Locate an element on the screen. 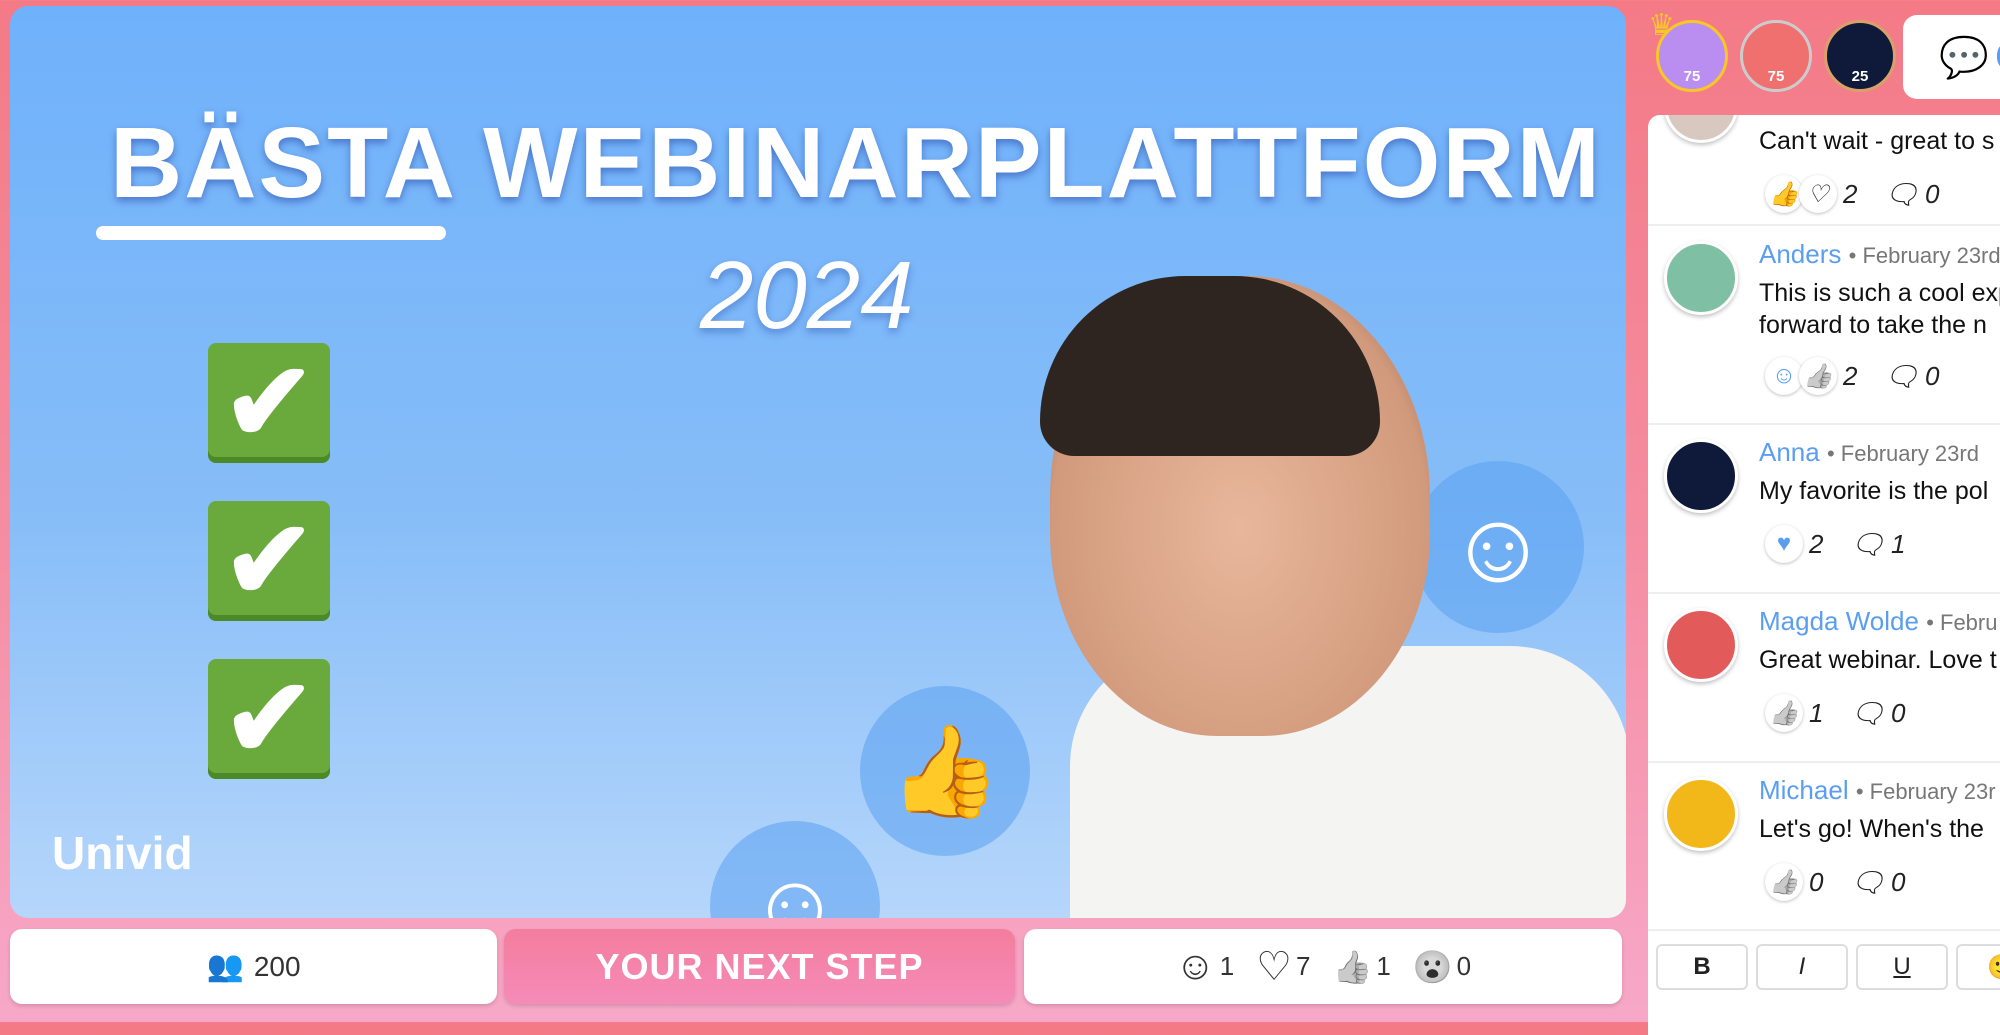  slide-year: 2024 is located at coordinates (807, 295).